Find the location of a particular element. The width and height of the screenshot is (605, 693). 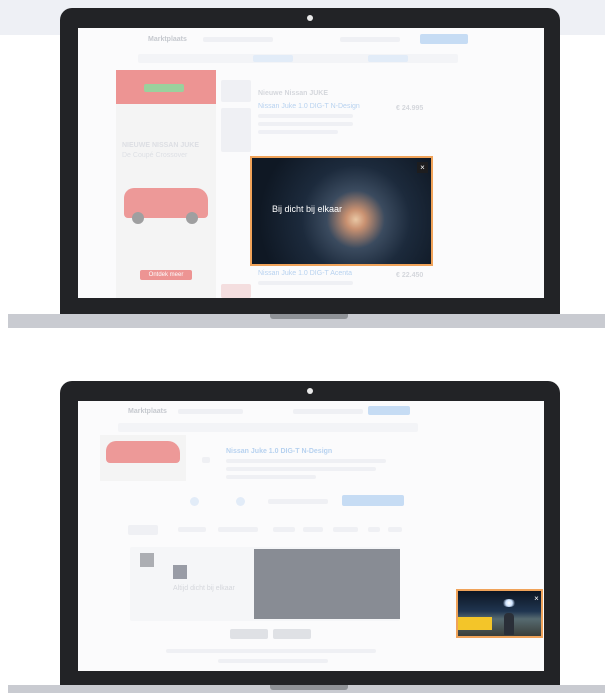

tab-description is located at coordinates (143, 530).